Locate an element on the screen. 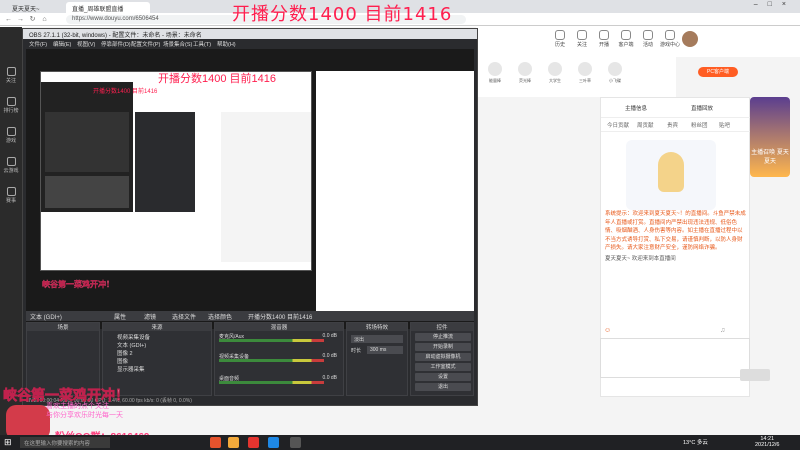 The image size is (800, 450). stop-stream-button: 停止推流 is located at coordinates (443, 337).